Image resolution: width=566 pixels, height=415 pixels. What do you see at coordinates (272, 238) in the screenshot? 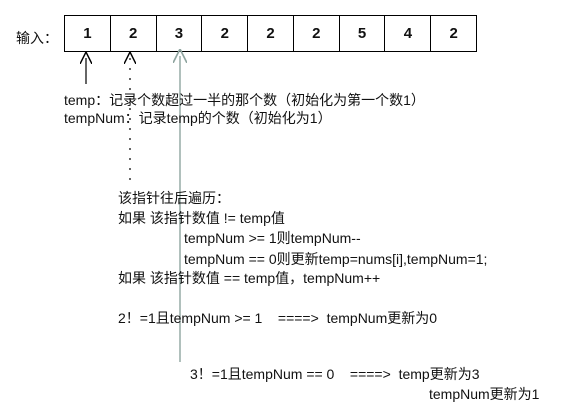
I see `rule-case-ge-1: tempNum >= 1则tempNum--` at bounding box center [272, 238].